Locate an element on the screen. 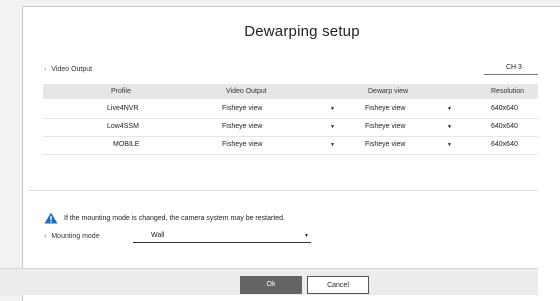  header-dewarp-view: Dewarp view is located at coordinates (388, 91).